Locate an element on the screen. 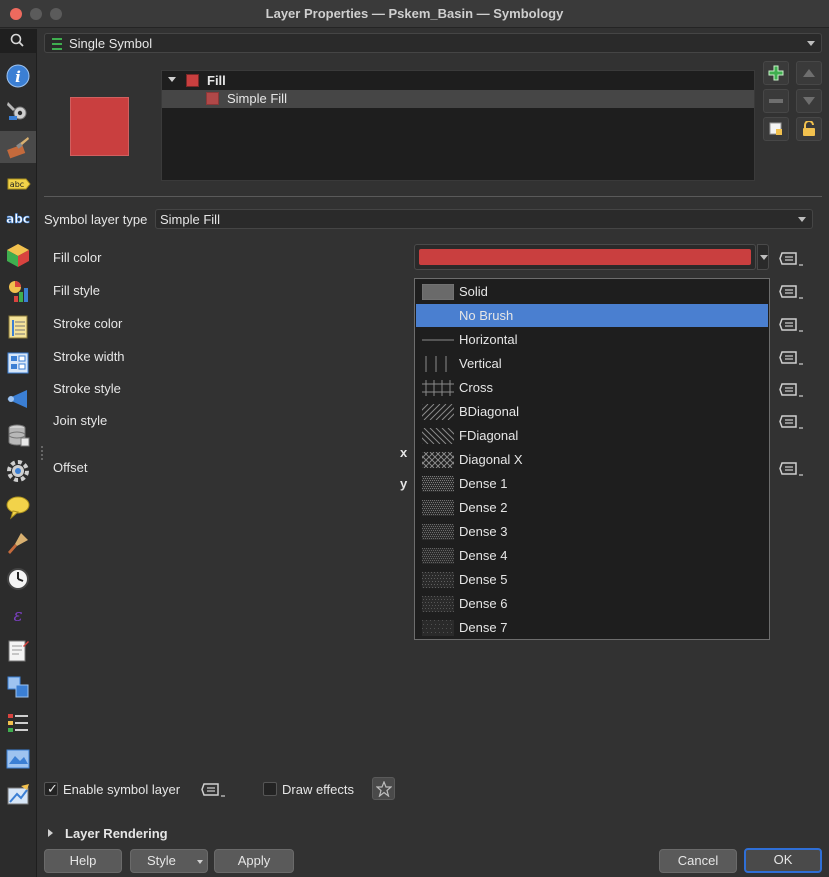 The image size is (829, 877). fill-style-option: Horizontal is located at coordinates (592, 339).